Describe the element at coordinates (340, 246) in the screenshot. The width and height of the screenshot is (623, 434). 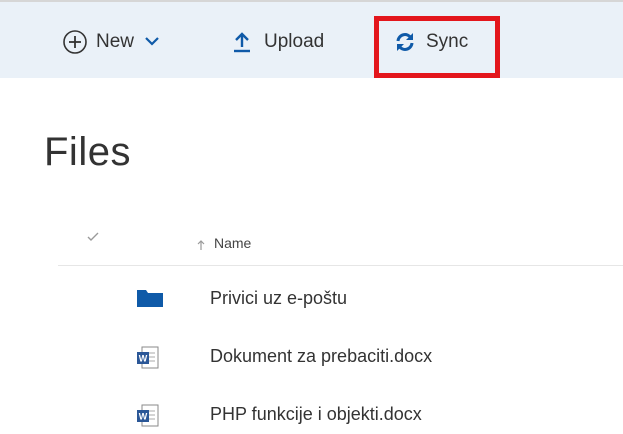
I see `list-header: Name` at that location.